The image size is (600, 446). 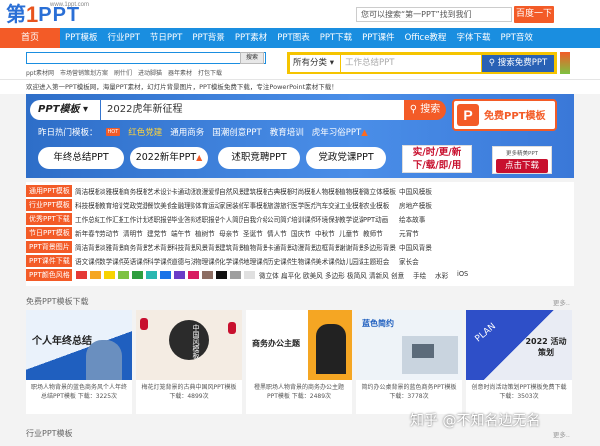 What do you see at coordinates (251, 38) in the screenshot?
I see `nav-item: PPT素材` at bounding box center [251, 38].